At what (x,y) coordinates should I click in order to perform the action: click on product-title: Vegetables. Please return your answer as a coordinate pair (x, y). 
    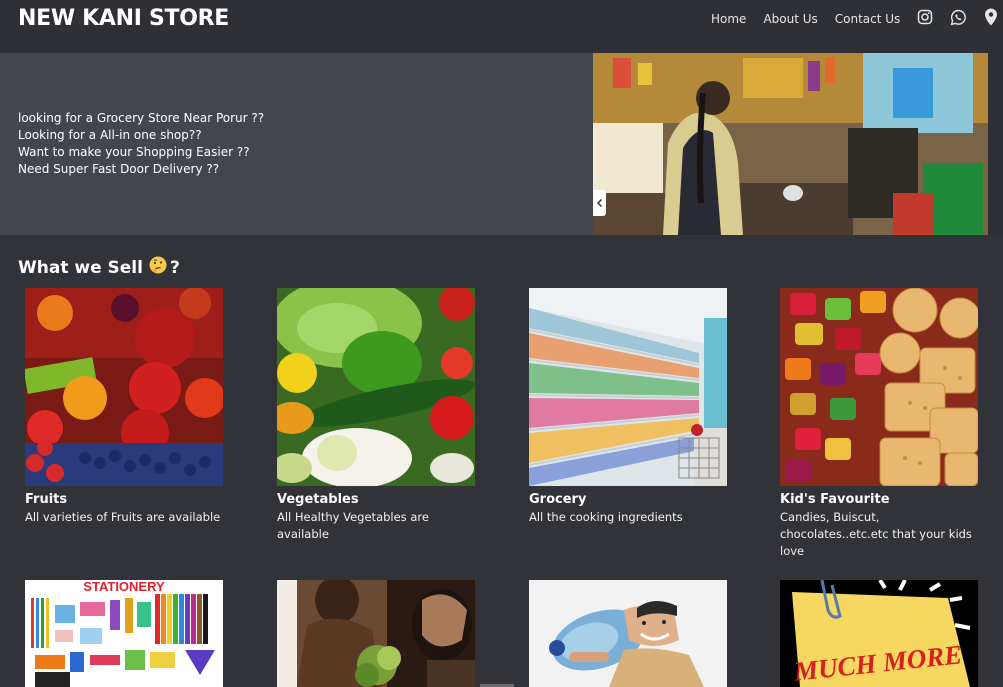
    Looking at the image, I should click on (318, 499).